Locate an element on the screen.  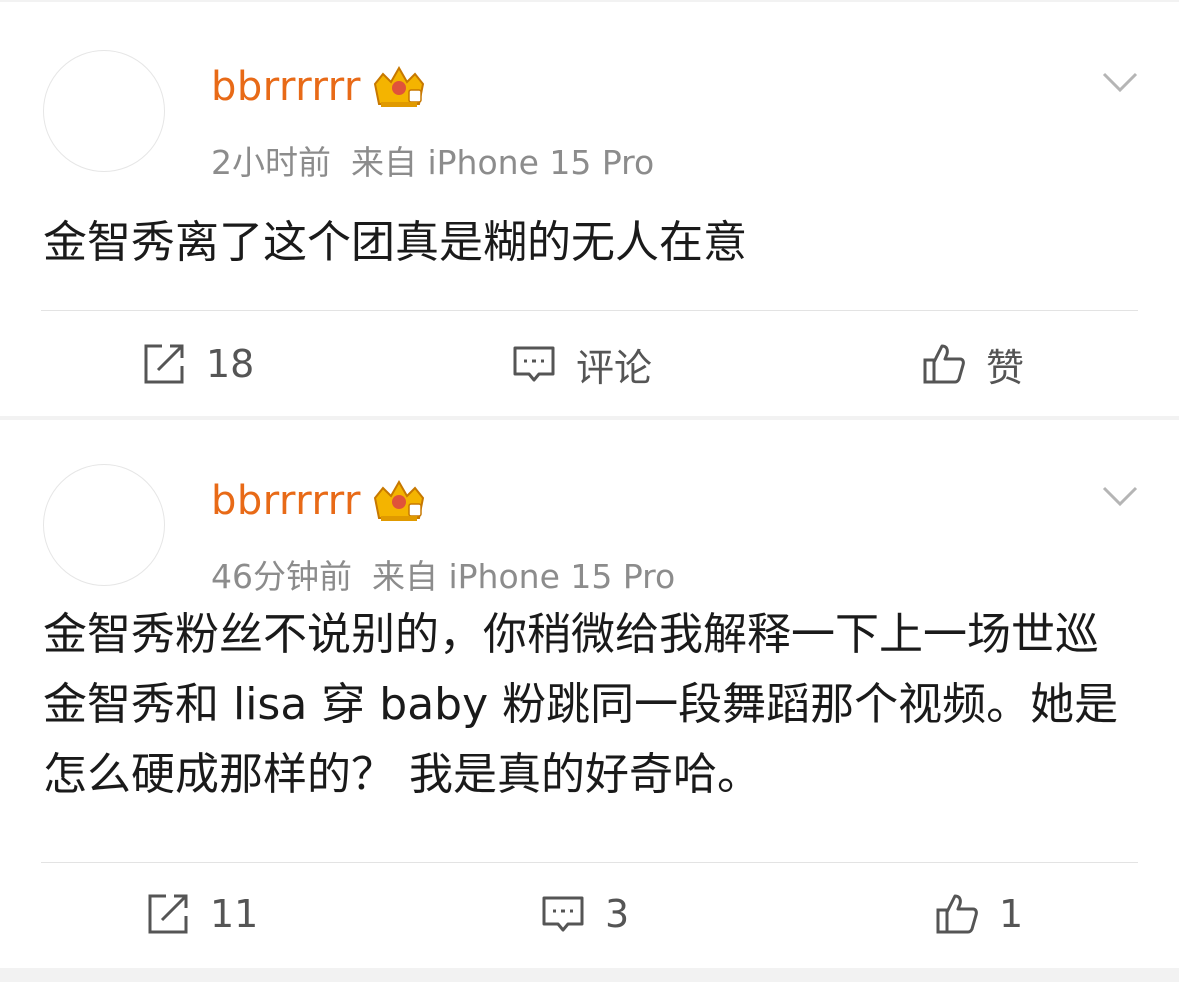
comment-label: 评论 is located at coordinates (614, 367).